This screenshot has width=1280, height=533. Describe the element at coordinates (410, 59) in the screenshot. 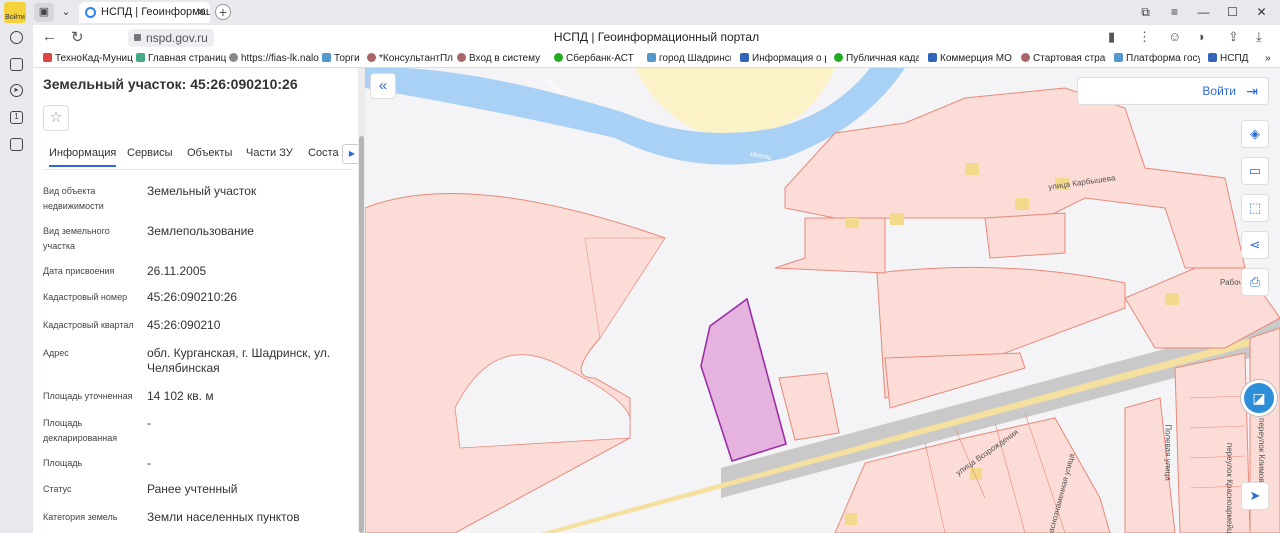

I see `bookmark-item: *КонсультантПлю` at that location.